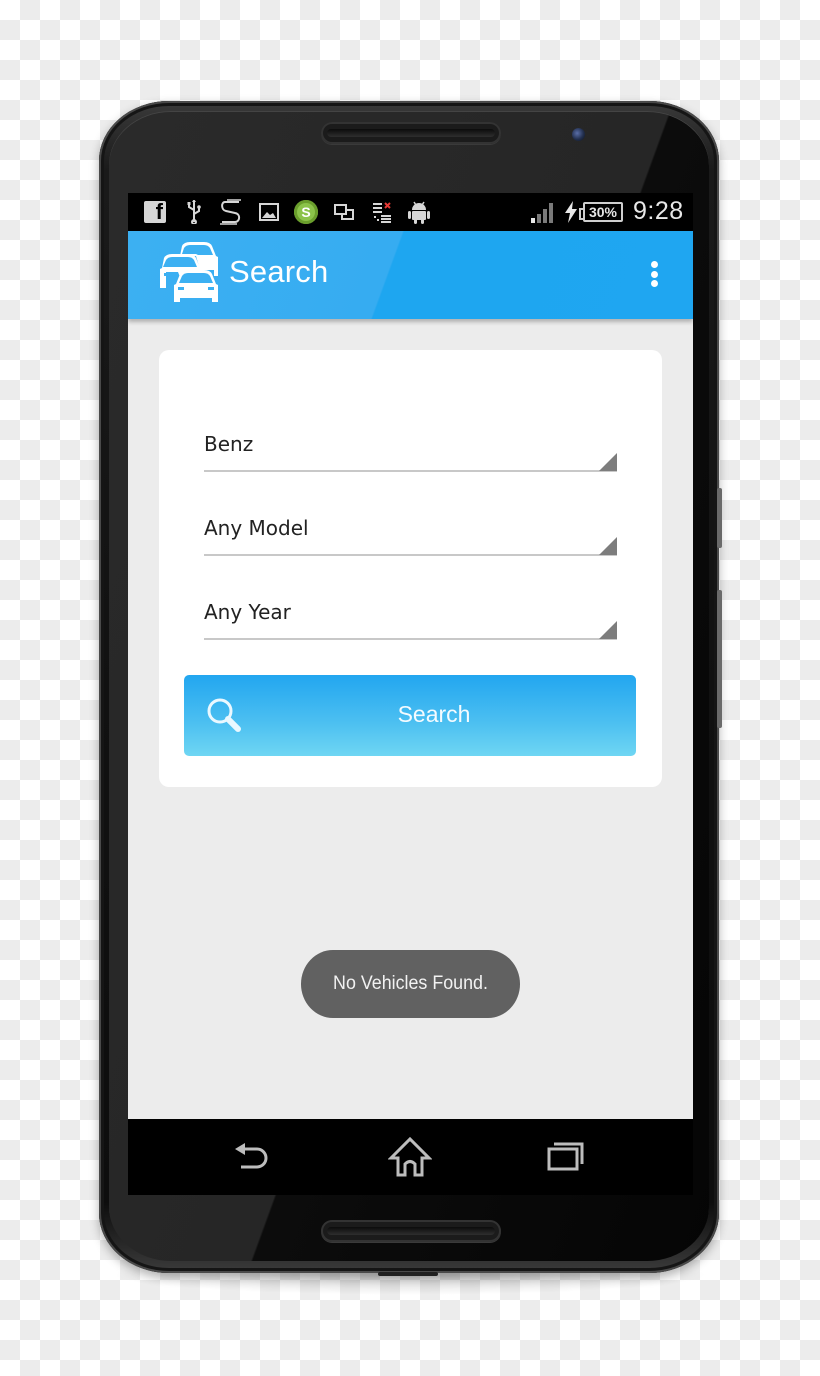 The height and width of the screenshot is (1376, 820). I want to click on make-value: Benz, so click(229, 444).